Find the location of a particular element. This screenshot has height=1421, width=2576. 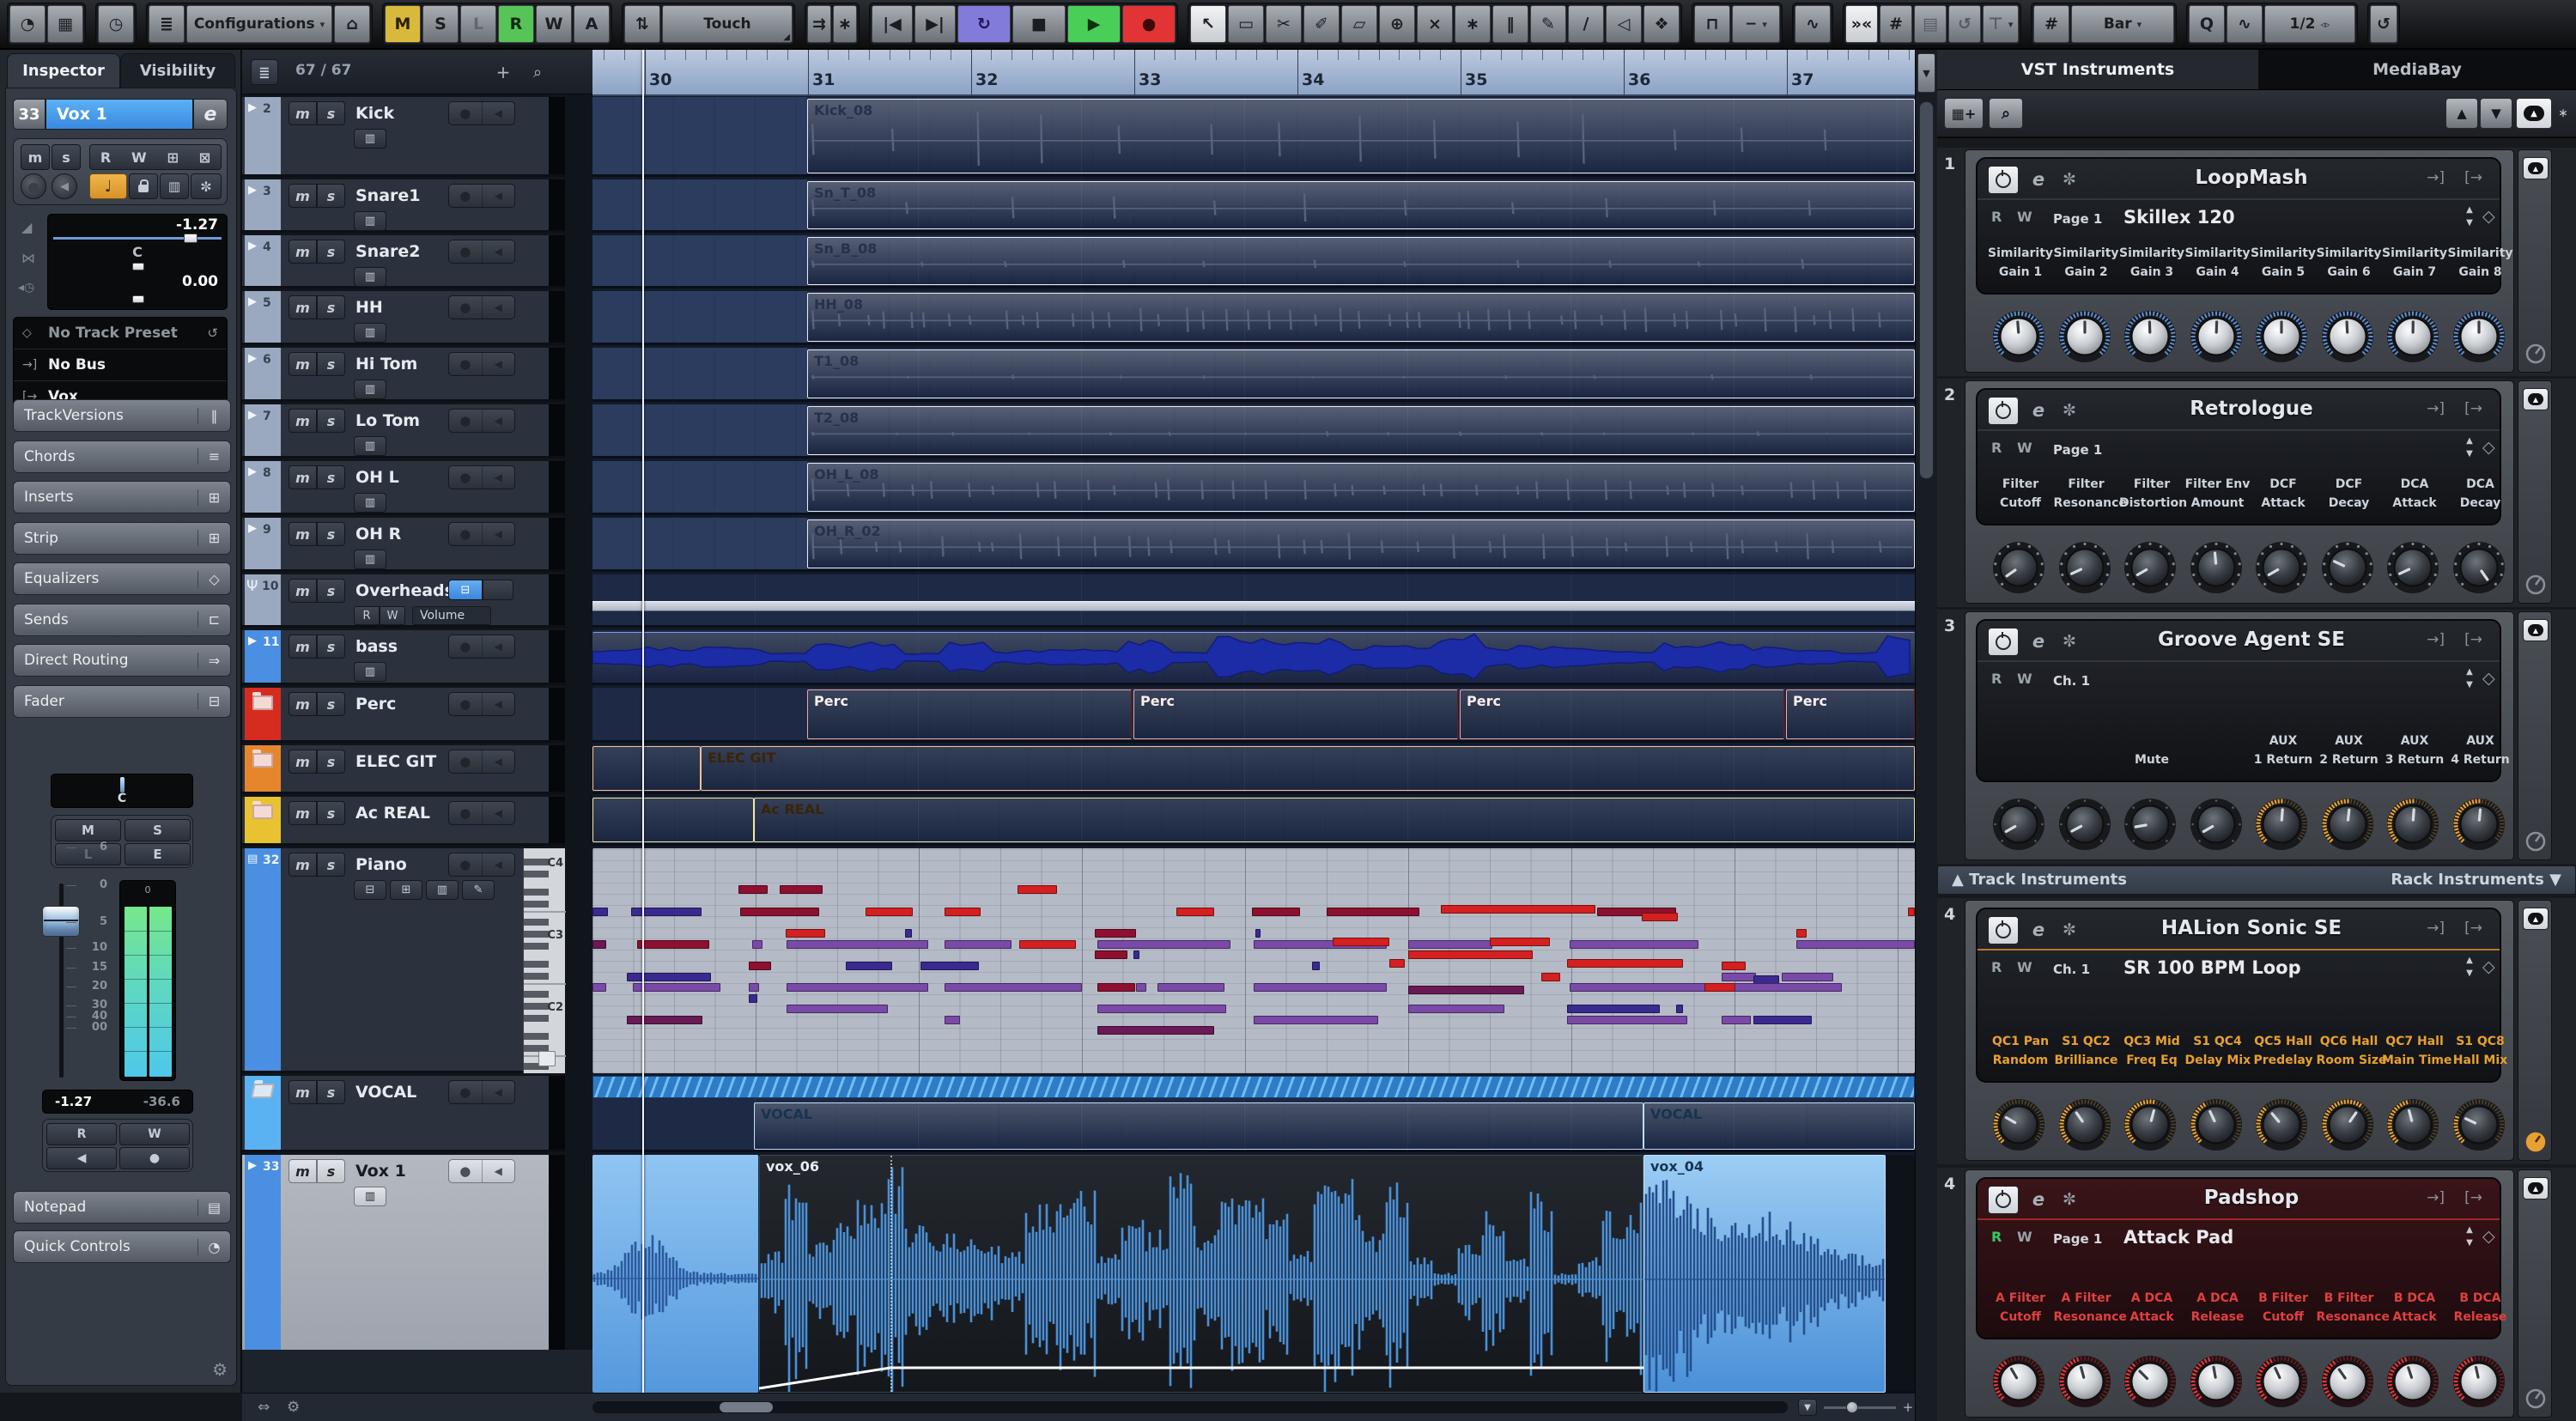

go-next-marker-button: ▶| is located at coordinates (935, 24).